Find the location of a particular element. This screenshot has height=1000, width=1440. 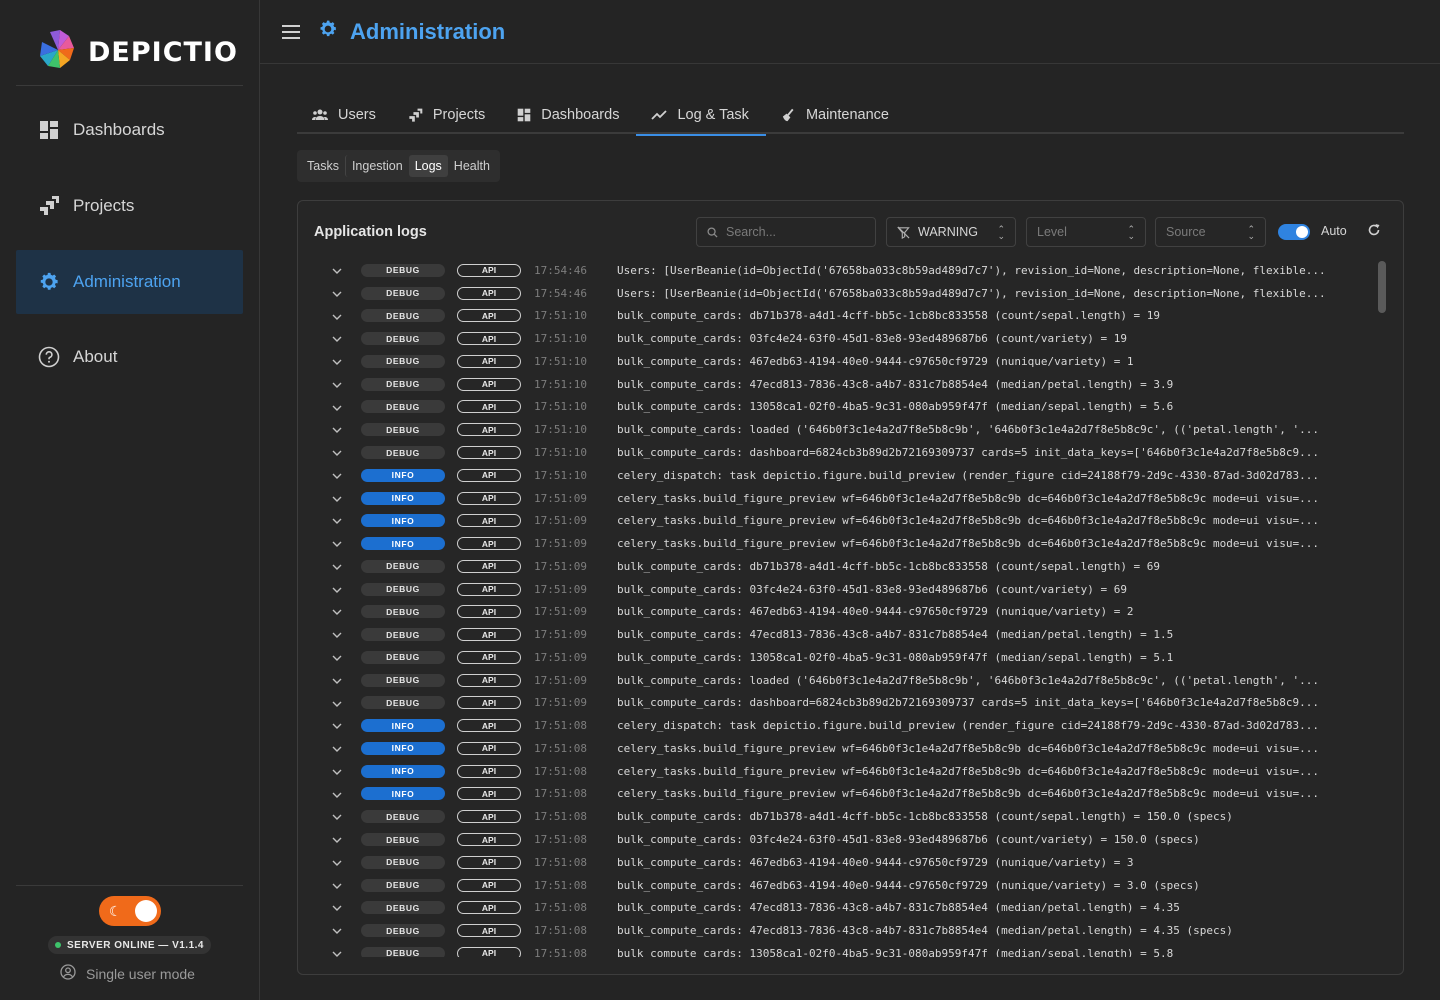

level-badge: INFO is located at coordinates (403, 748).